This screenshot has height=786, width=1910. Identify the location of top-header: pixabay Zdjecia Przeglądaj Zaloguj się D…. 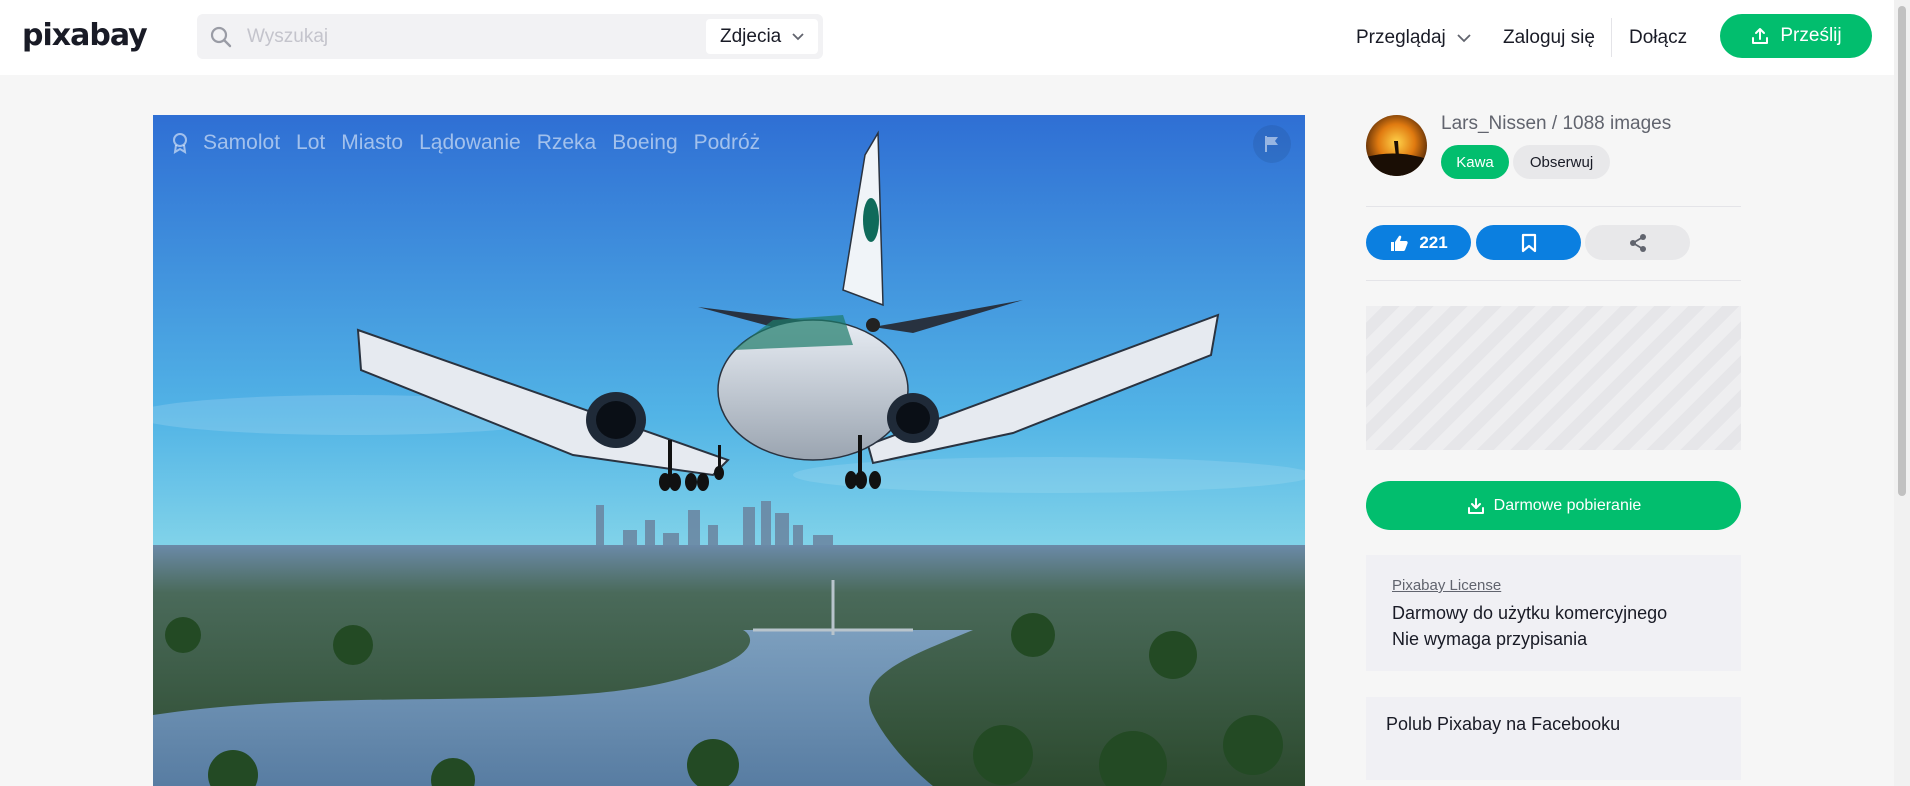
(947, 37).